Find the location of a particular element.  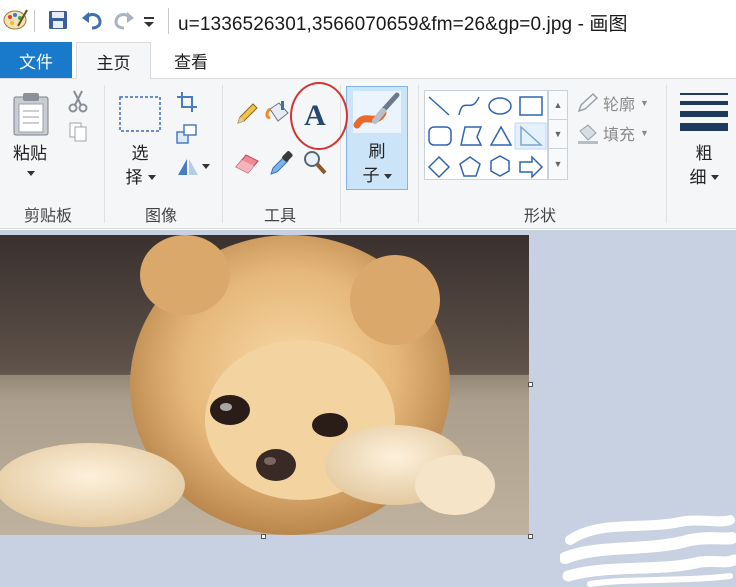

size-icon is located at coordinates (704, 111).